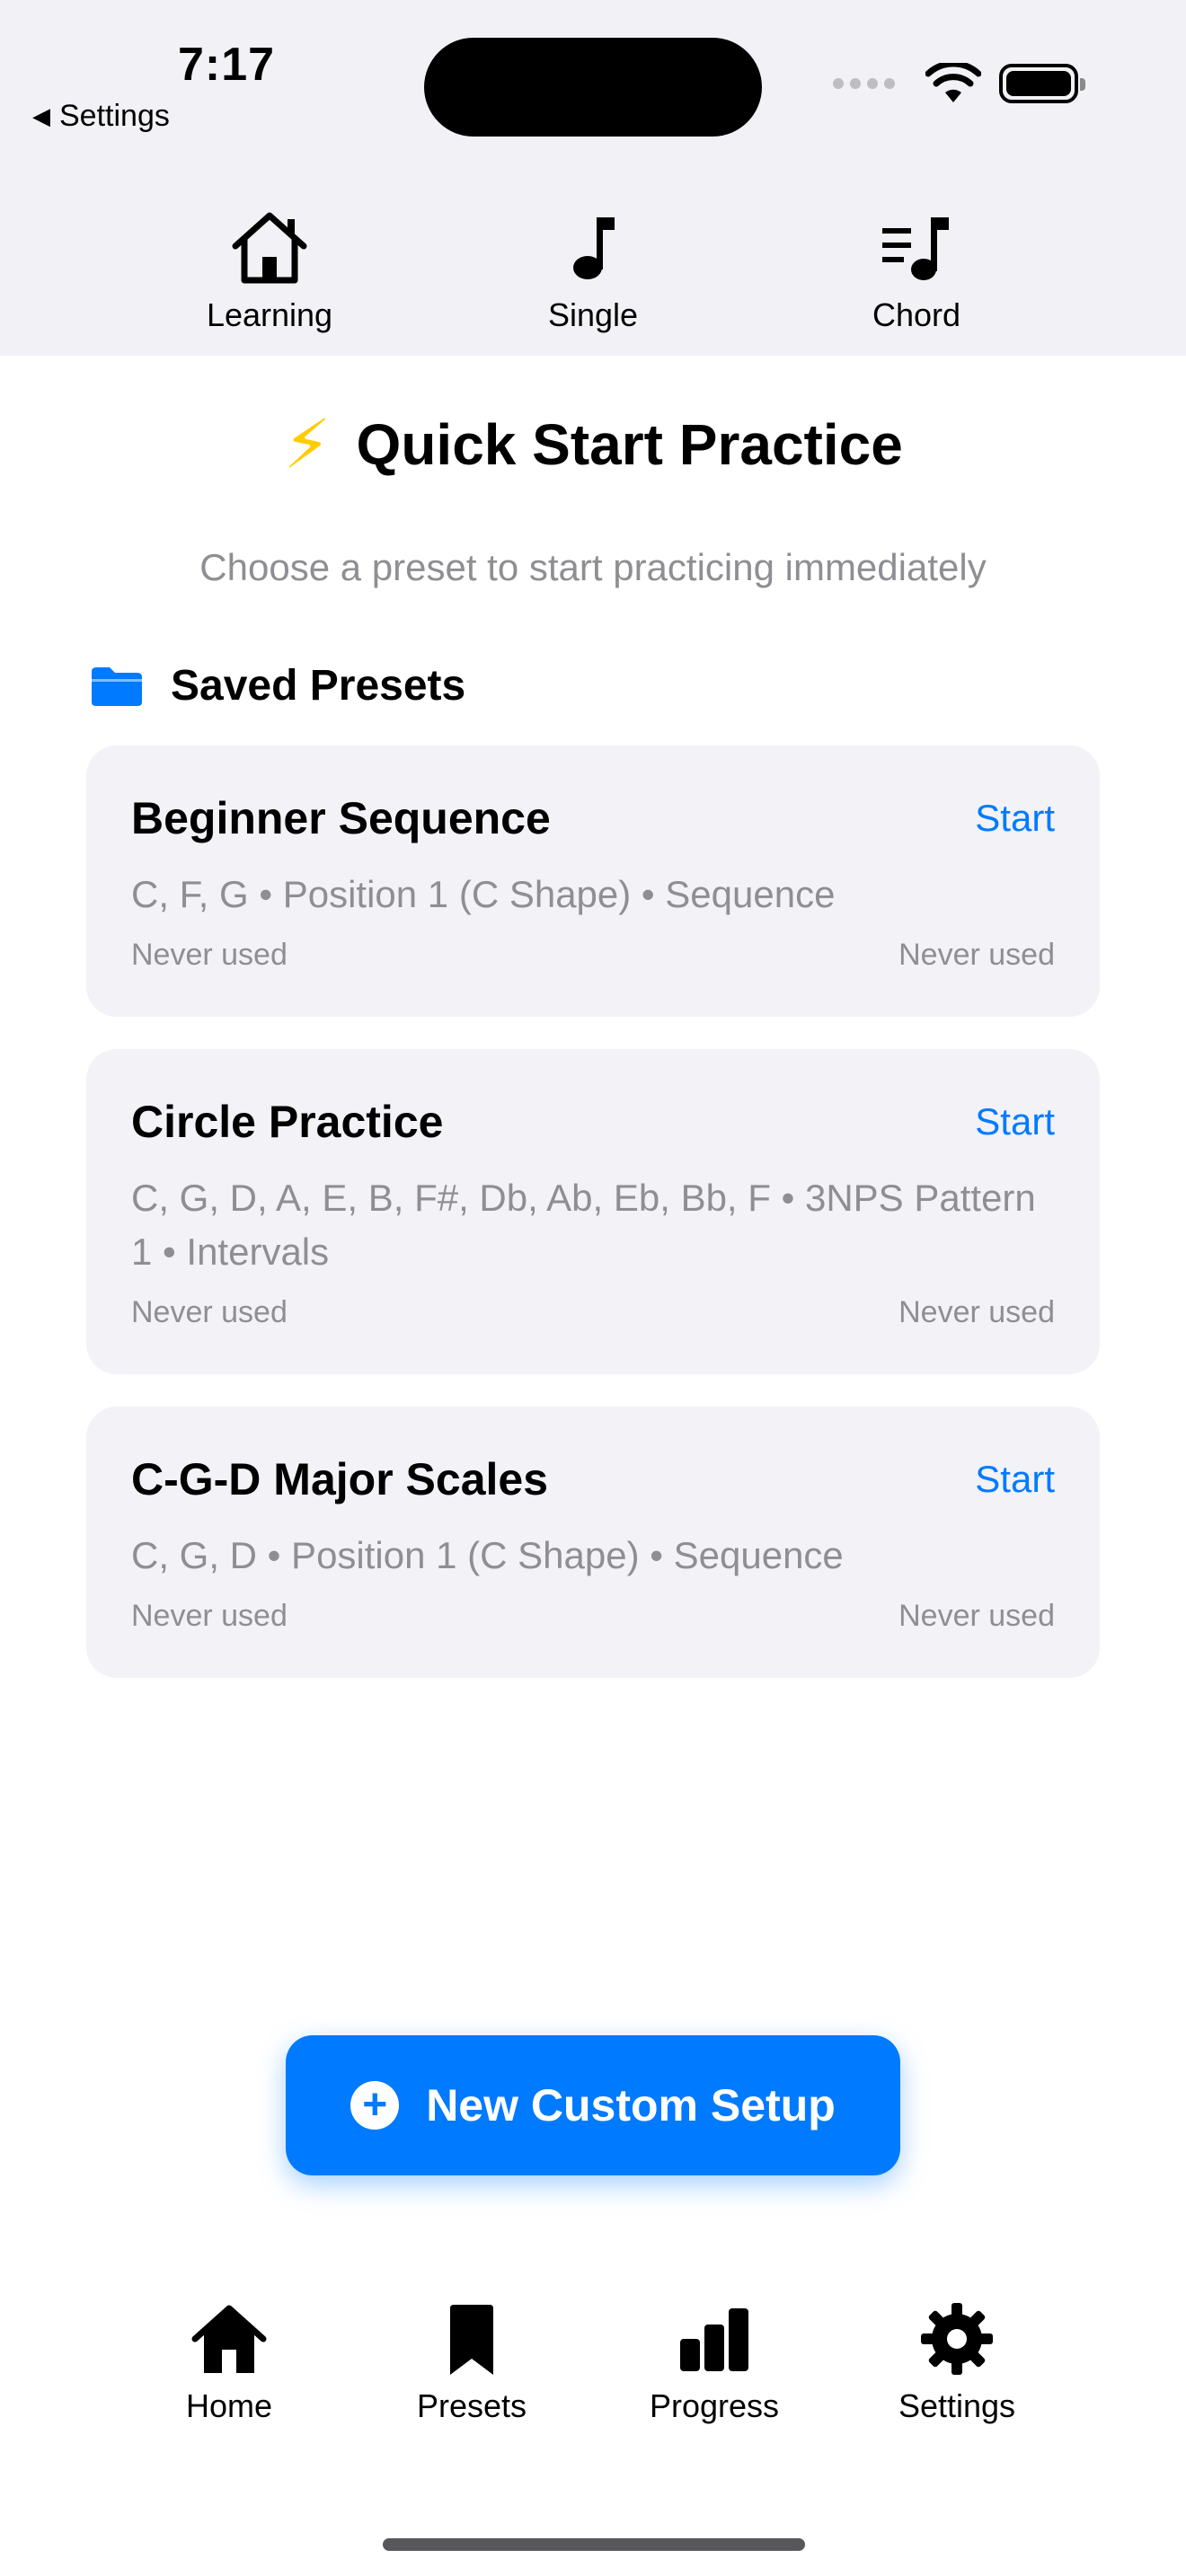 The width and height of the screenshot is (1186, 2576). What do you see at coordinates (953, 82) in the screenshot?
I see `wifi-icon` at bounding box center [953, 82].